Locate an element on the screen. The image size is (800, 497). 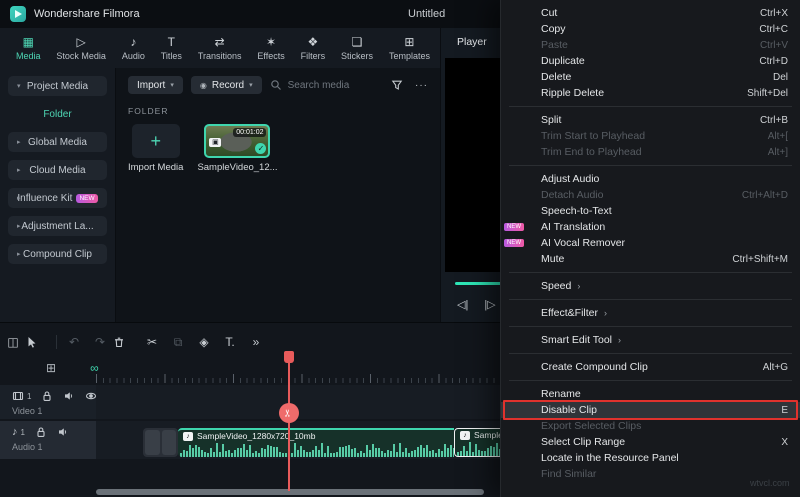
timeline-scrollbar is located at coordinates (290, 492).